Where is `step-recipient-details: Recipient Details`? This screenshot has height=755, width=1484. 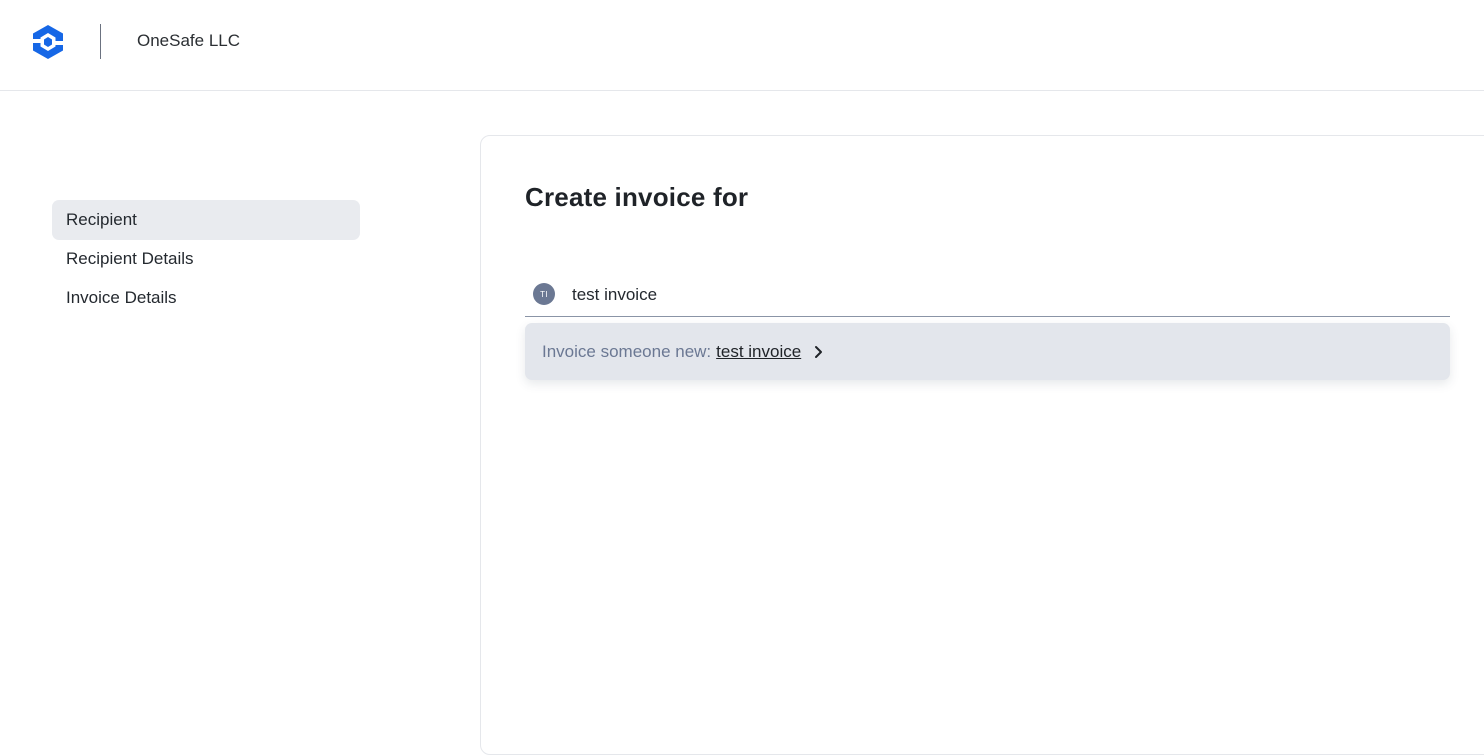
step-recipient-details: Recipient Details is located at coordinates (206, 259).